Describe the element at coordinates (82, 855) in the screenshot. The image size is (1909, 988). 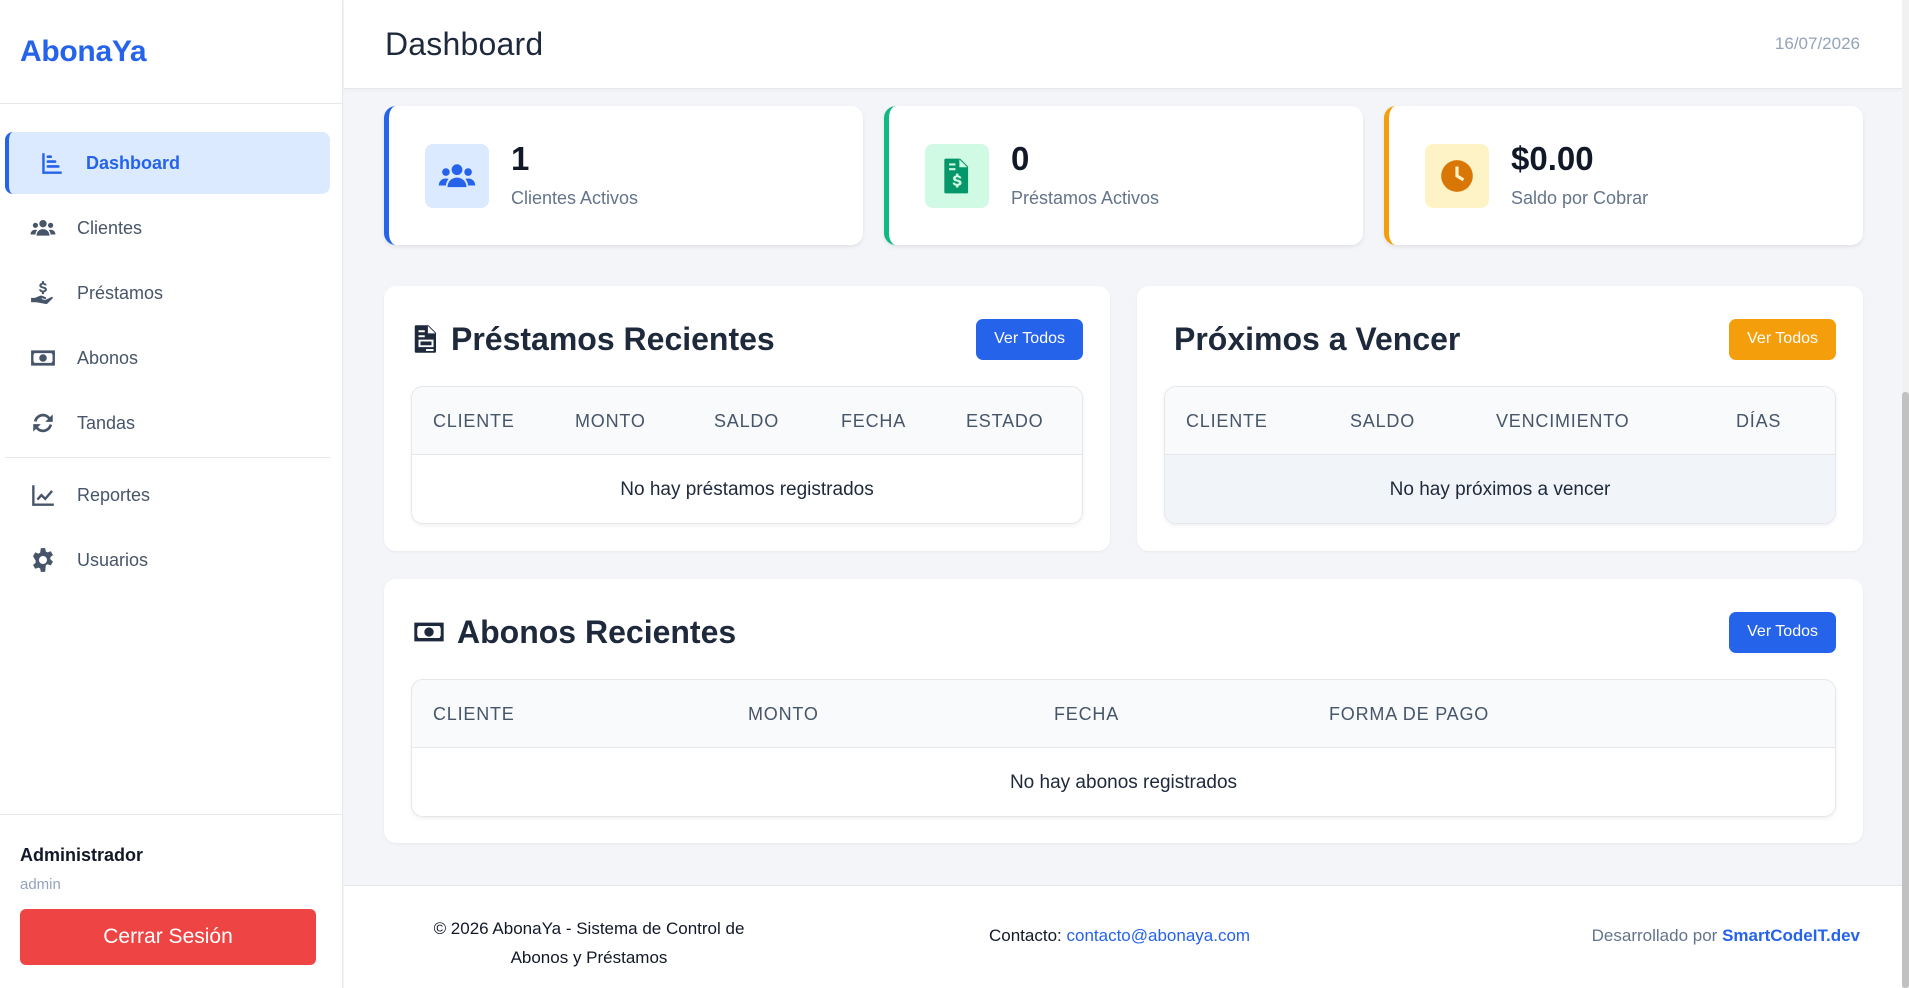
I see `user-name: Administrador` at that location.